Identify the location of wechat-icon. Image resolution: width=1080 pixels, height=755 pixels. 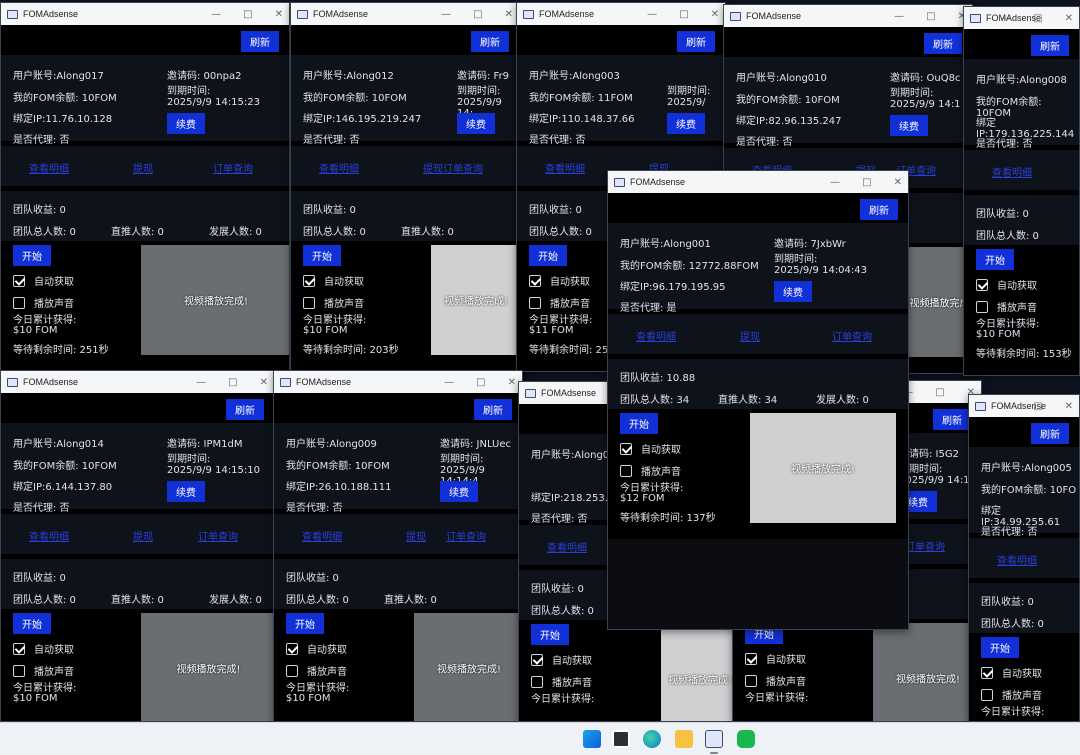
(746, 739).